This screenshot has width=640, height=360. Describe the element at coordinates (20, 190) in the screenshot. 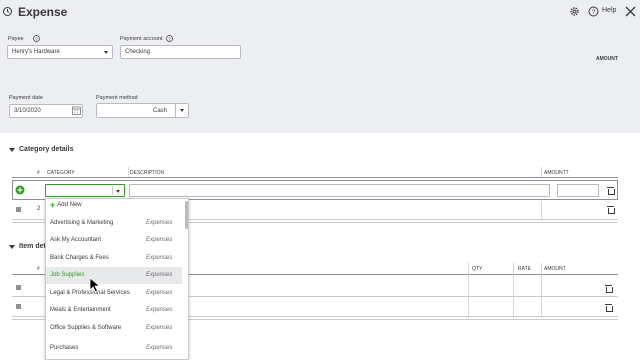

I see `add-line-icon` at that location.